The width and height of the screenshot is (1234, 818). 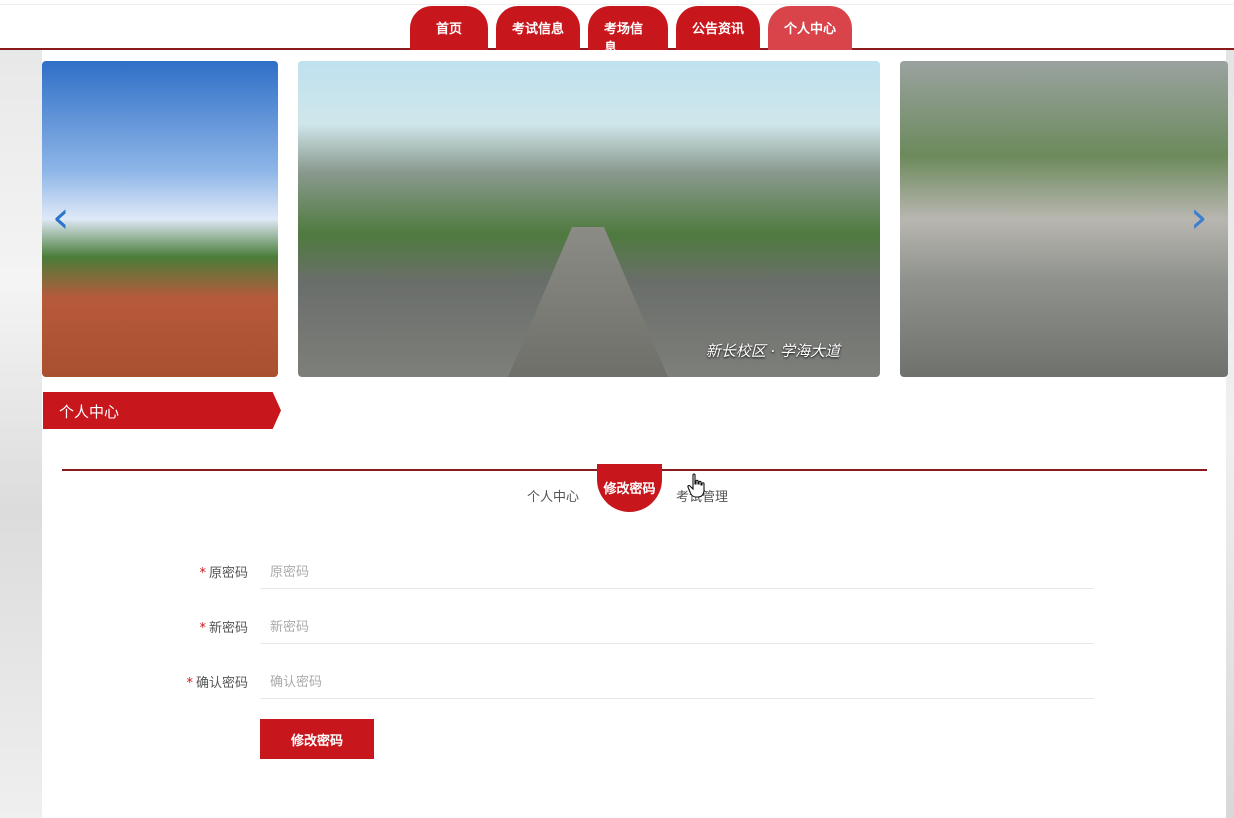 I want to click on nav-item-venue-info: 考场信息, so click(x=628, y=31).